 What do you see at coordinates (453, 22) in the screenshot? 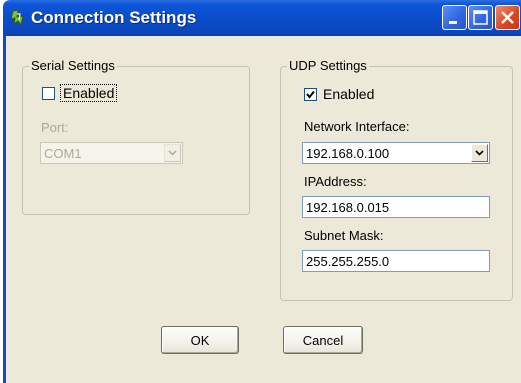
I see `minimize-icon` at bounding box center [453, 22].